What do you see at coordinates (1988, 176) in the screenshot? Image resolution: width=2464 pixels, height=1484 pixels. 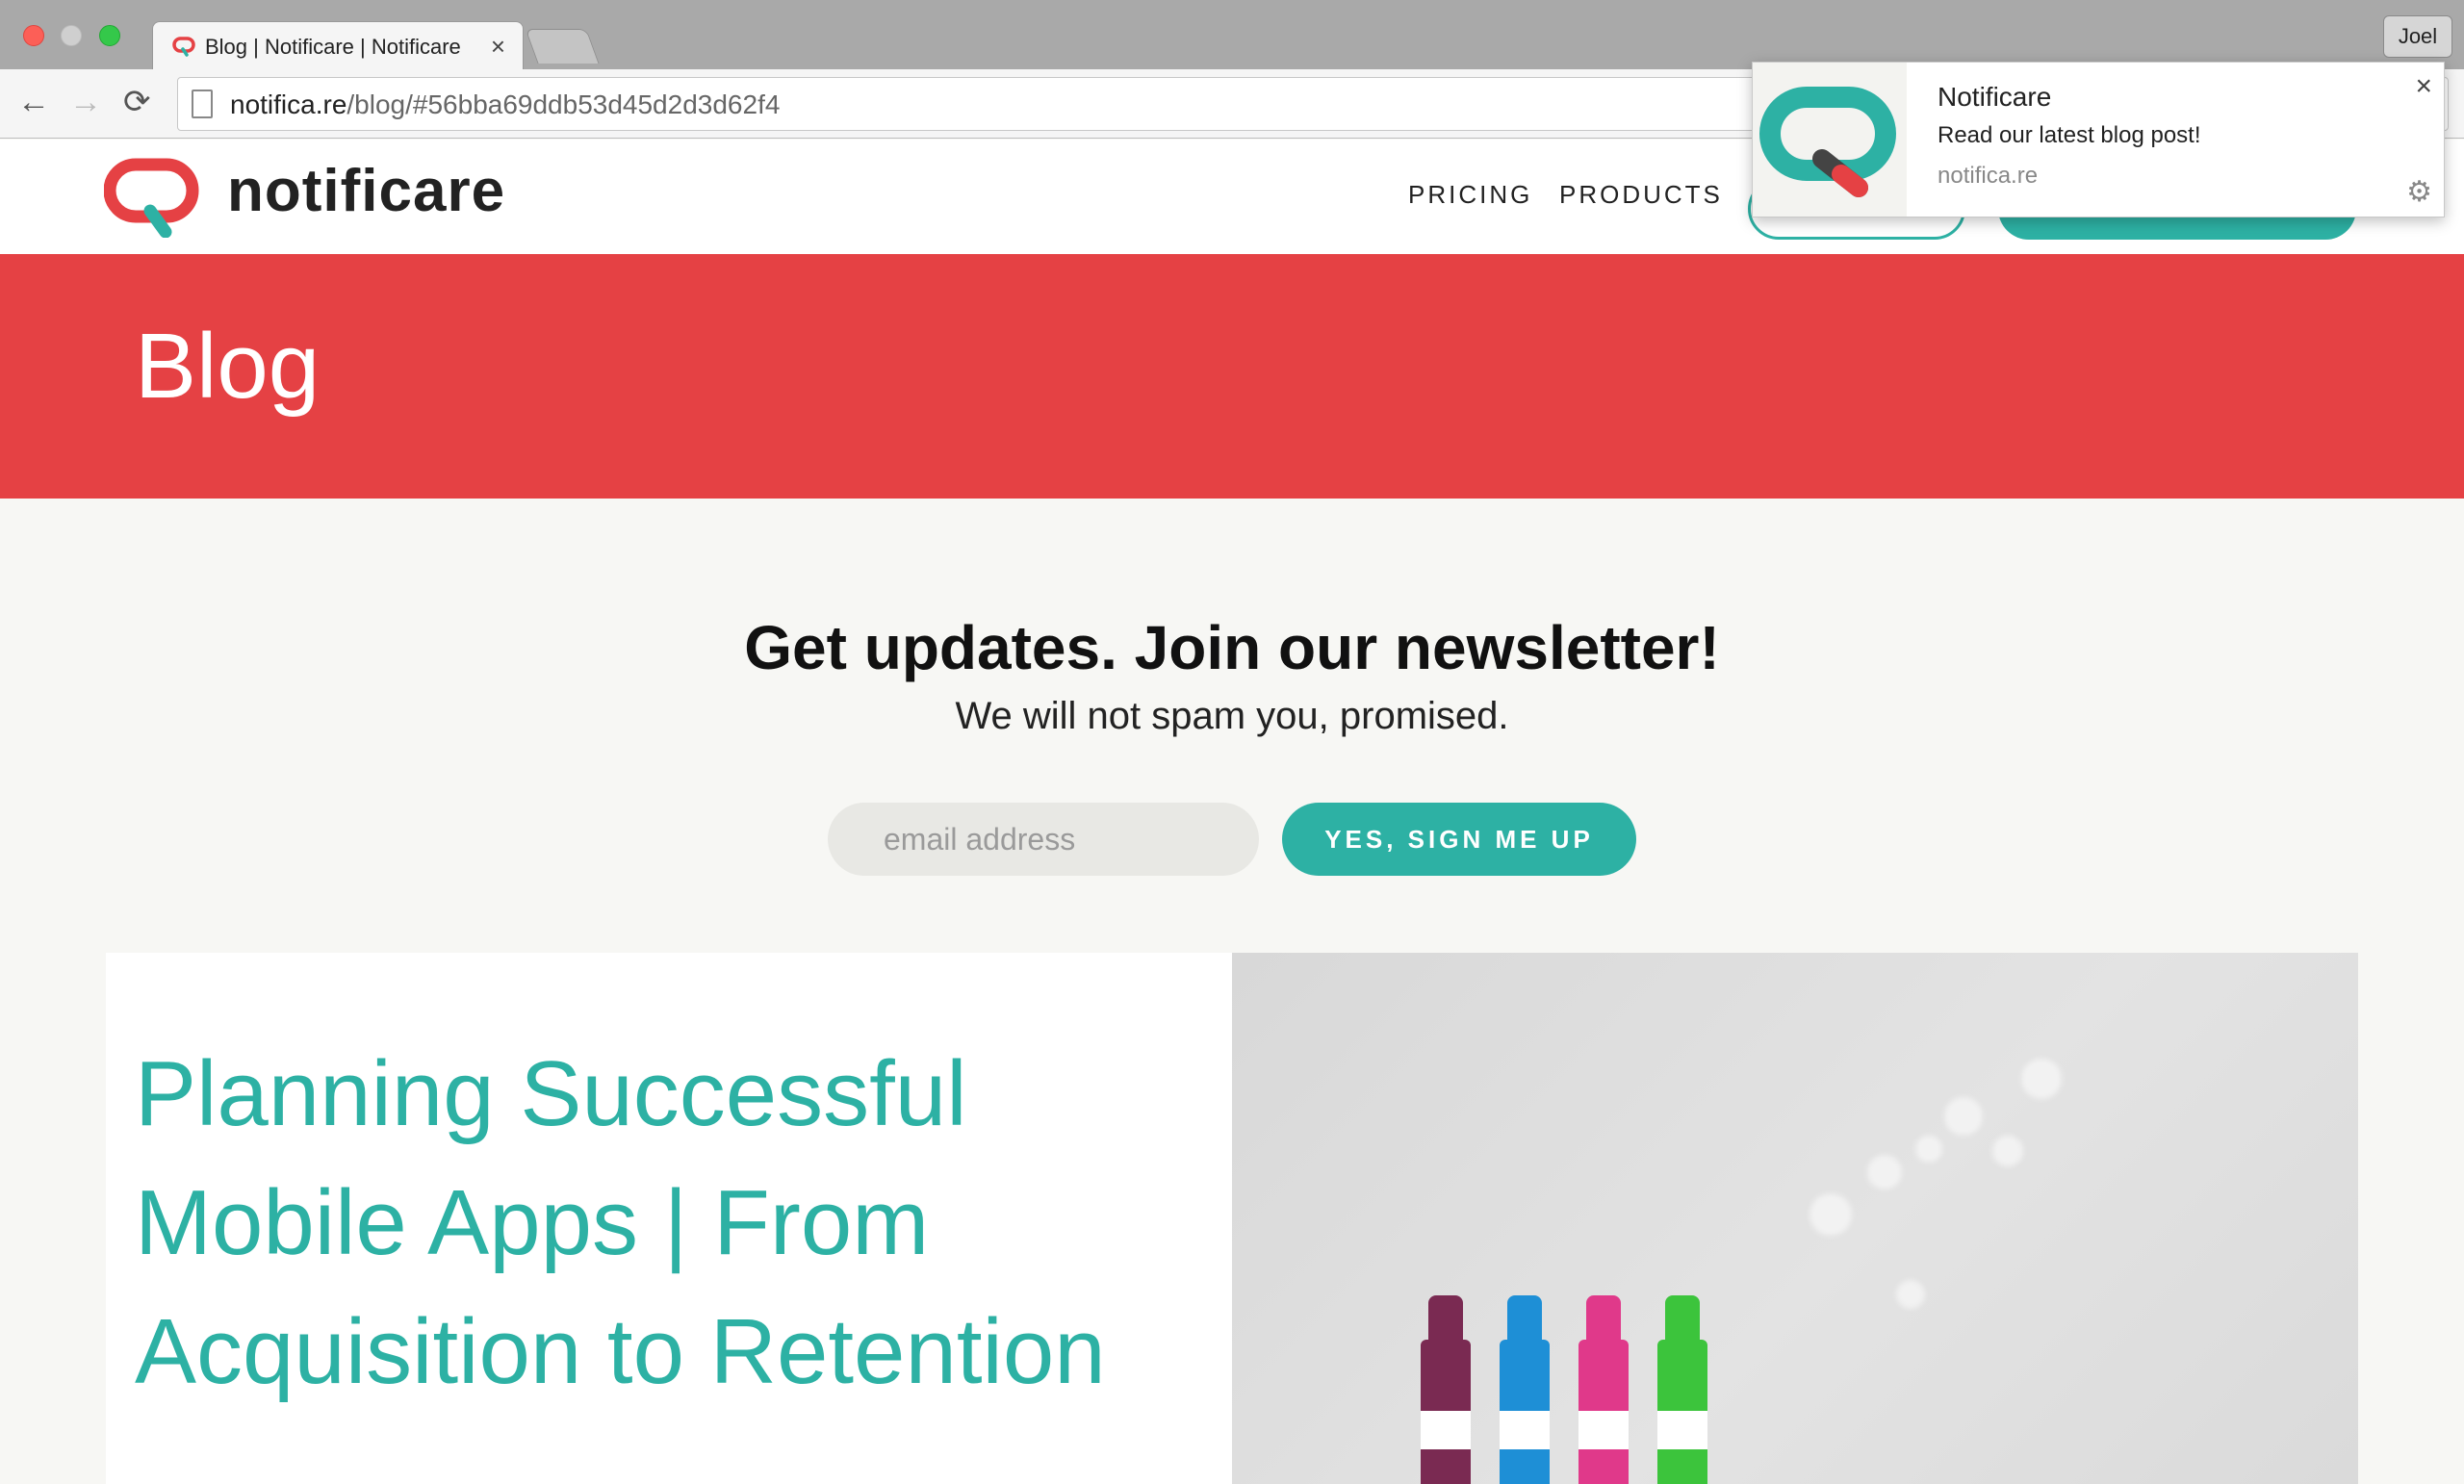 I see `notification-origin: notifica.re` at bounding box center [1988, 176].